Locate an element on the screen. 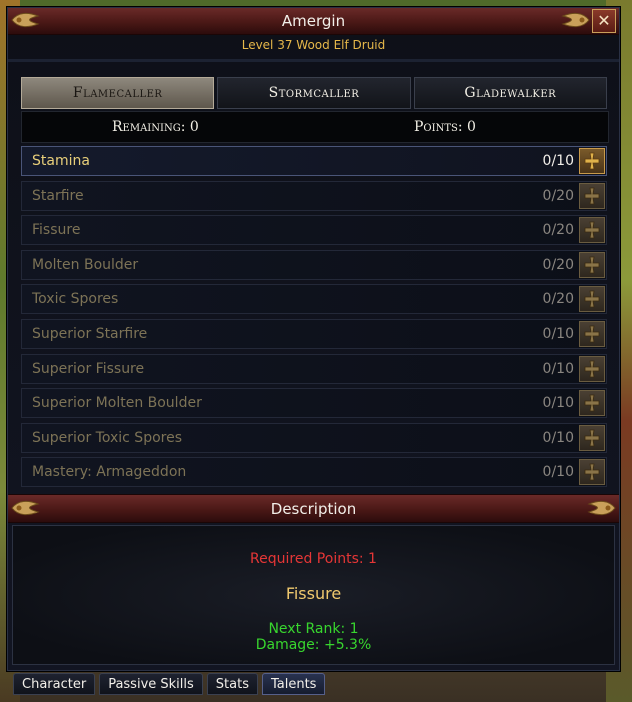 The width and height of the screenshot is (632, 702). talent-name: Molten Boulder is located at coordinates (85, 264).